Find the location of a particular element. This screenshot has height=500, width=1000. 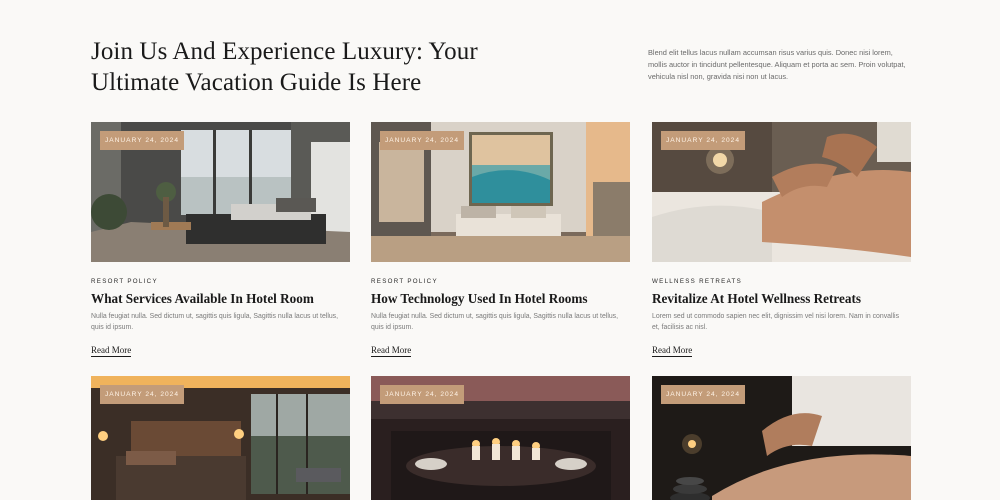

card-category: Wellness Retreats is located at coordinates (781, 282).